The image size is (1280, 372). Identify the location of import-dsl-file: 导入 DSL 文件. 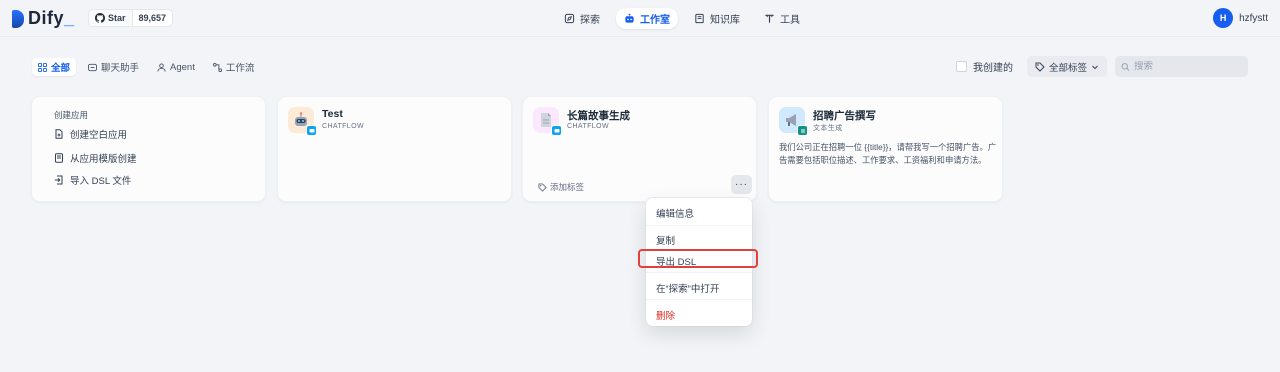
(92, 180).